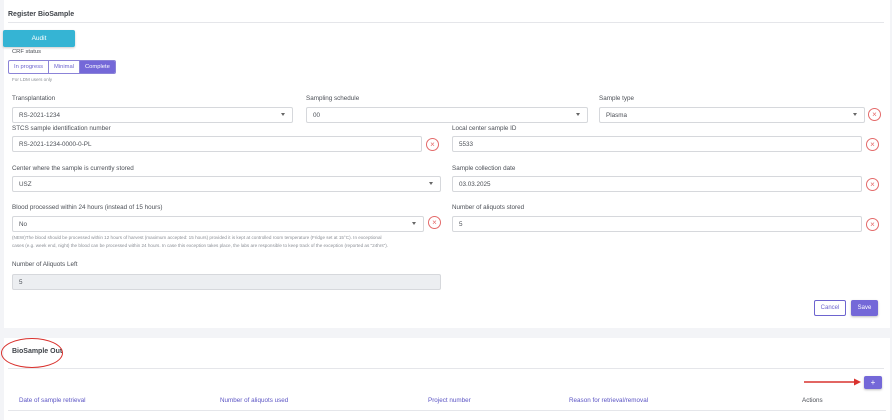 The image size is (892, 420). I want to click on column-header-reason: Reason for retrieval/removal, so click(608, 400).